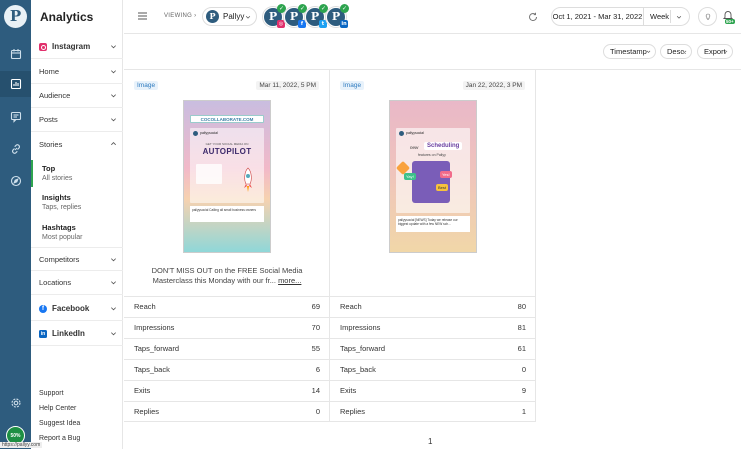 The height and width of the screenshot is (449, 741). Describe the element at coordinates (533, 17) in the screenshot. I see `refresh-icon` at that location.